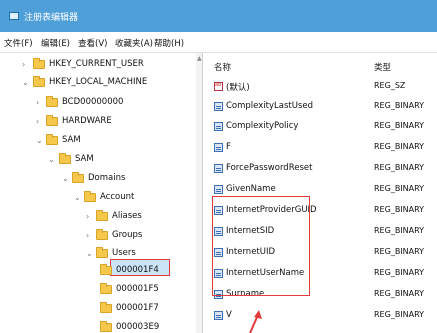  Describe the element at coordinates (199, 58) in the screenshot. I see `scroll-up-icon: ▲` at that location.